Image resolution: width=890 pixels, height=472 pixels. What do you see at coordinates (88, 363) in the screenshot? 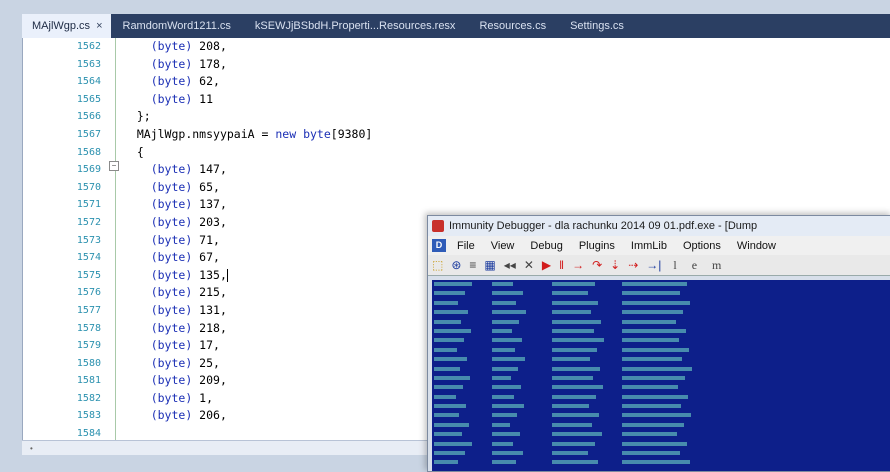
I see `line-number: 1580` at bounding box center [88, 363].